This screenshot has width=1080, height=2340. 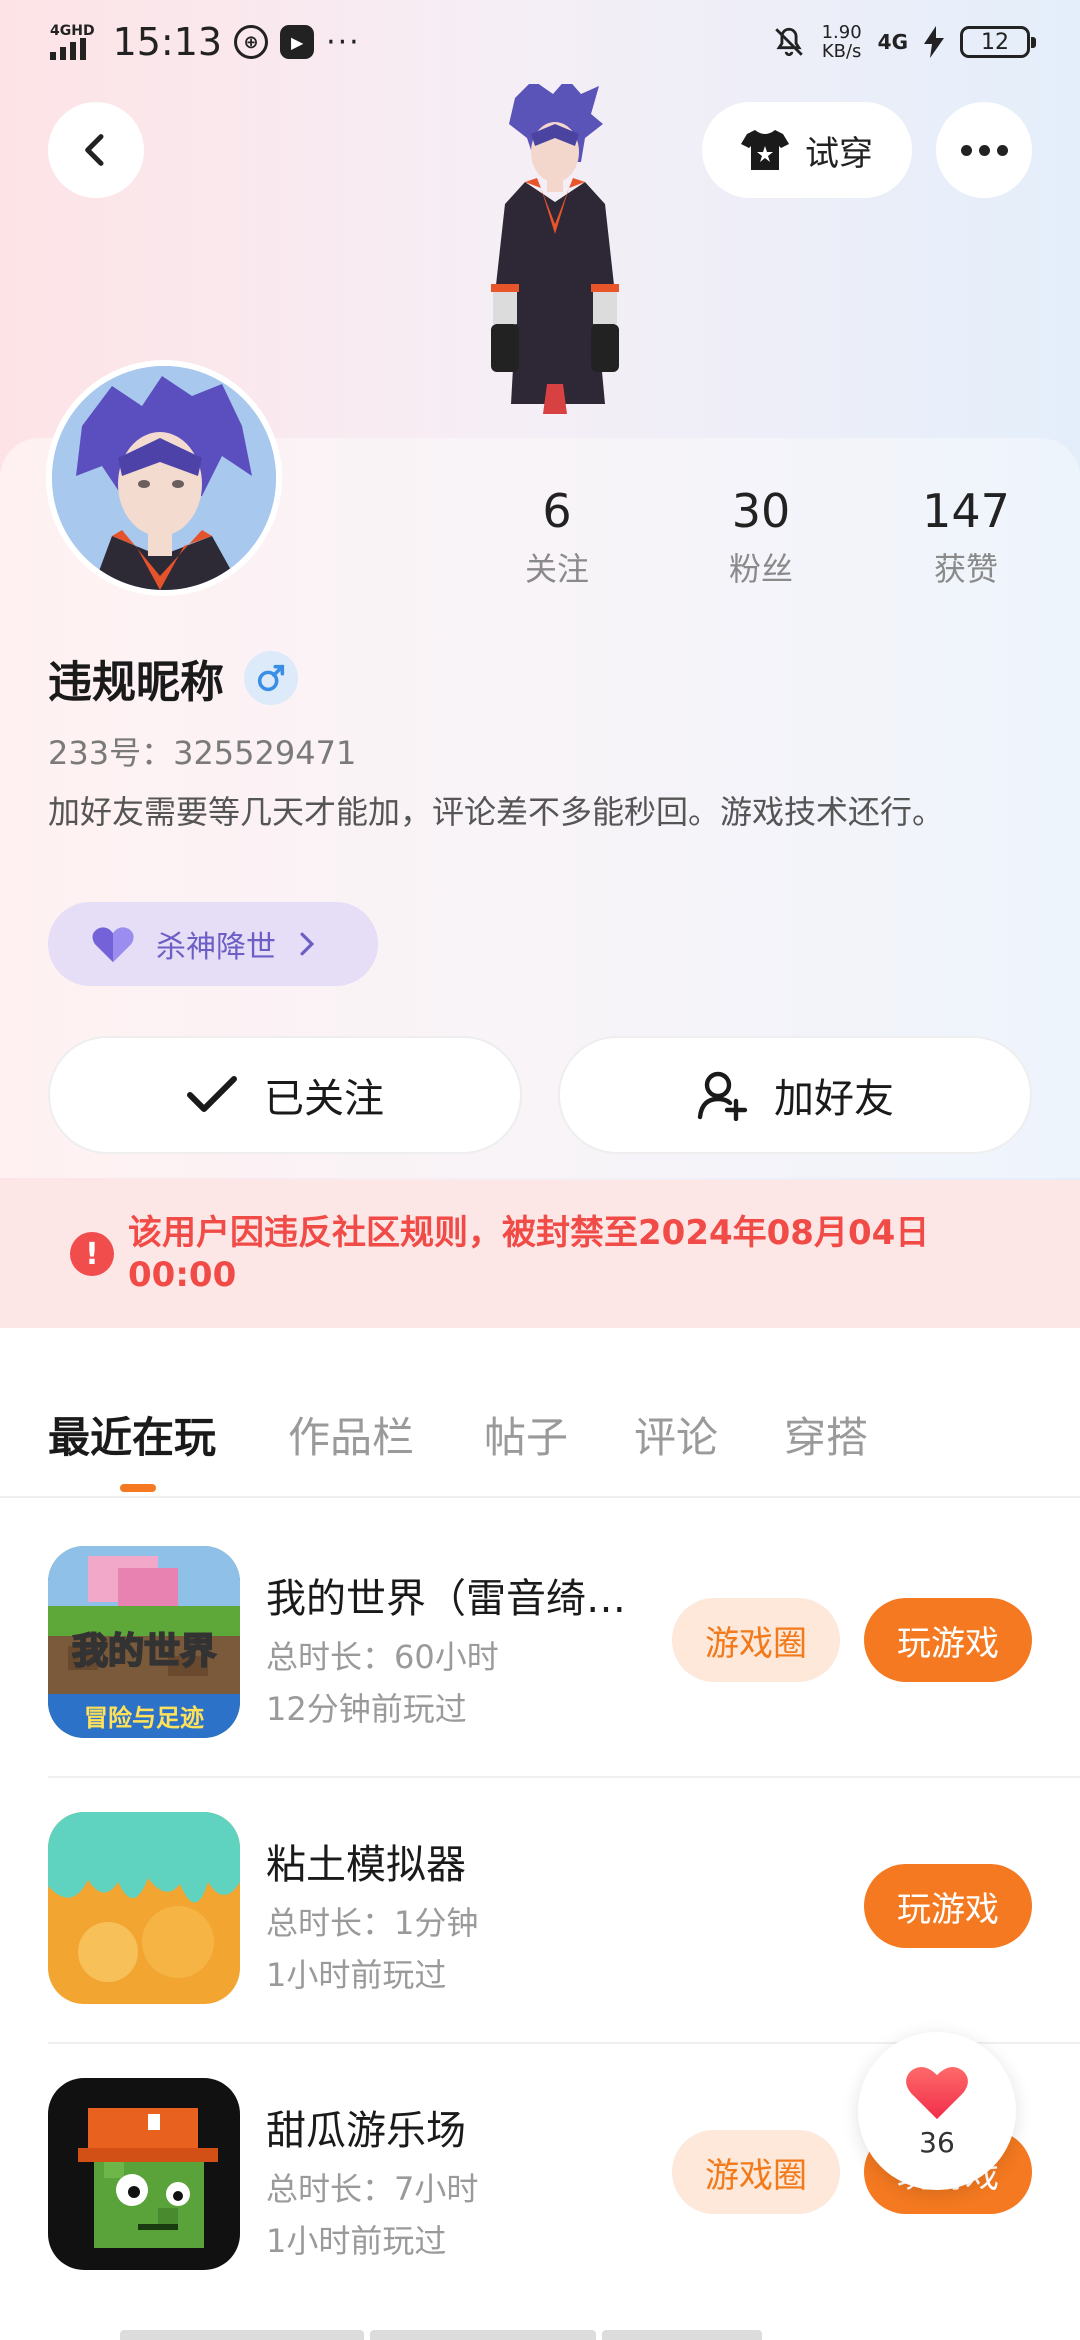 I want to click on character-avatar-figure, so click(x=555, y=249).